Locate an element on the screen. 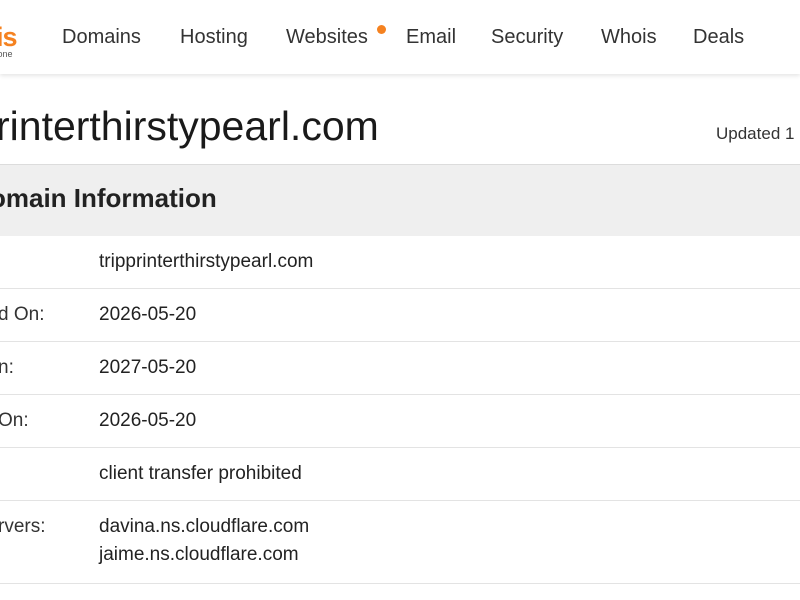 This screenshot has width=800, height=600. logo-tagline: yone is located at coordinates (6, 54).